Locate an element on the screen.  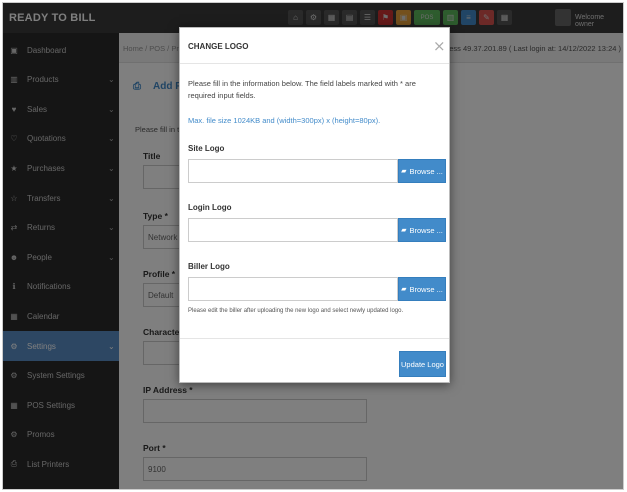
close-icon: × is located at coordinates (439, 46).